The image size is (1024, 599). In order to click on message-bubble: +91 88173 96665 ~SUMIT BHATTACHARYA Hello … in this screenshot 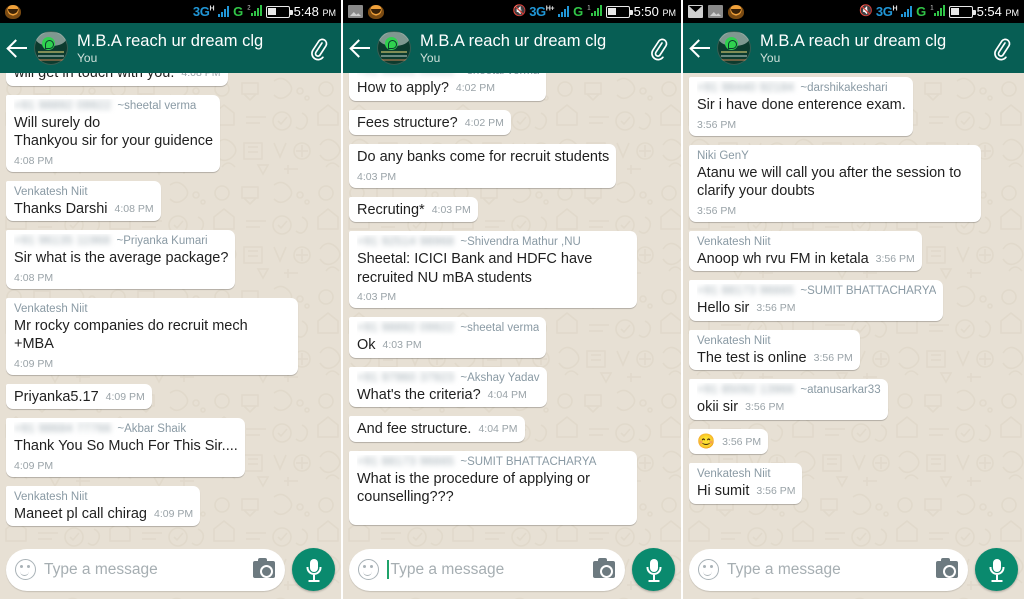, I will do `click(816, 300)`.